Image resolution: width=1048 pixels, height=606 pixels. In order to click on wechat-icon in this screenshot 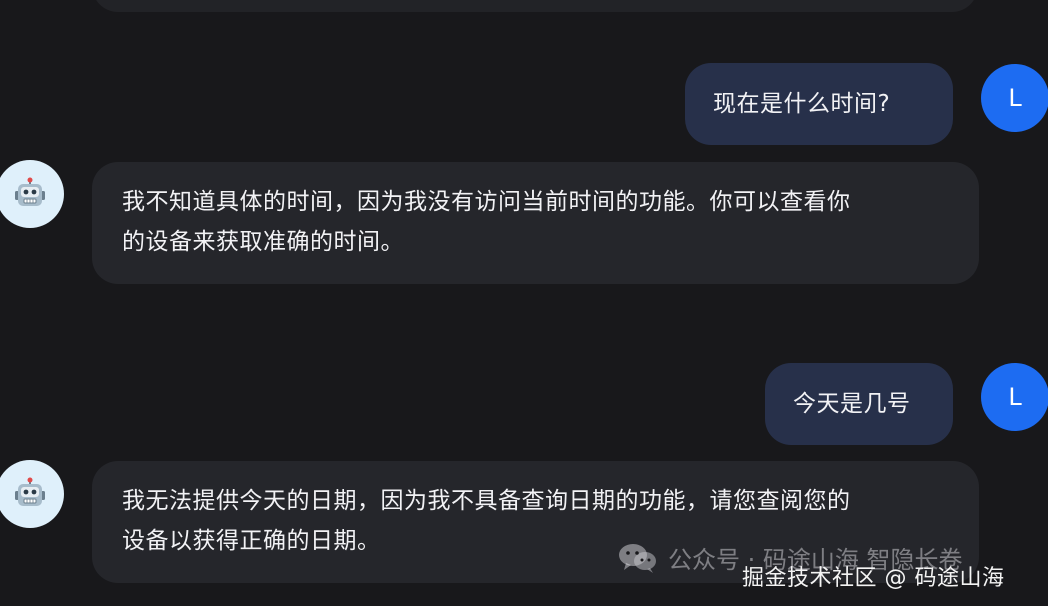, I will do `click(637, 558)`.